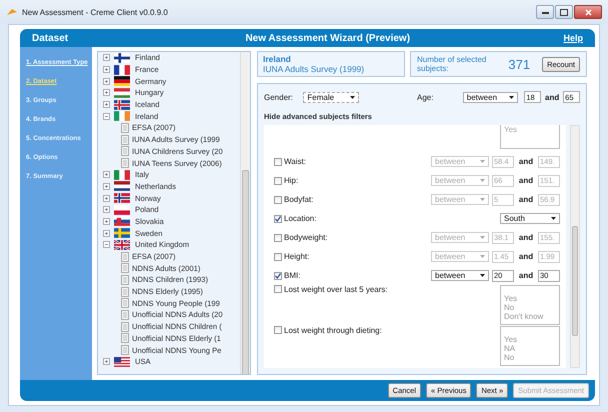  What do you see at coordinates (425, 97) in the screenshot?
I see `age-label: Age:` at bounding box center [425, 97].